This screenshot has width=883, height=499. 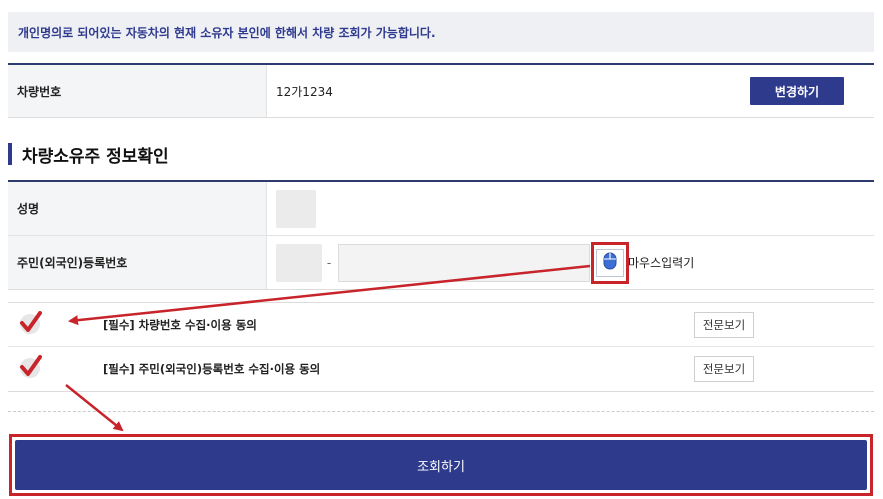 I want to click on vehicle-number-cell: 12가1234 변경하기, so click(x=570, y=91).